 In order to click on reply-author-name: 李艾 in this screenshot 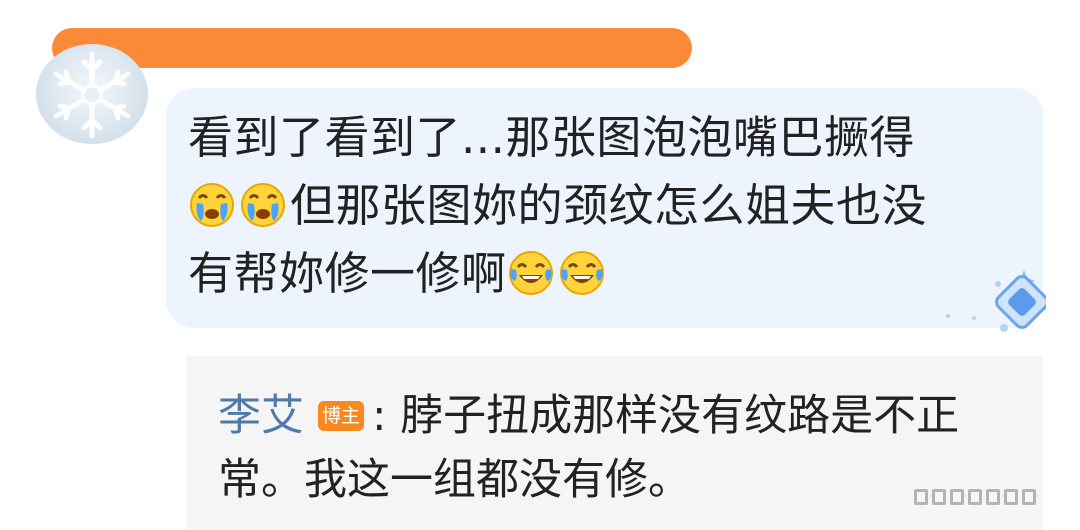, I will do `click(261, 416)`.